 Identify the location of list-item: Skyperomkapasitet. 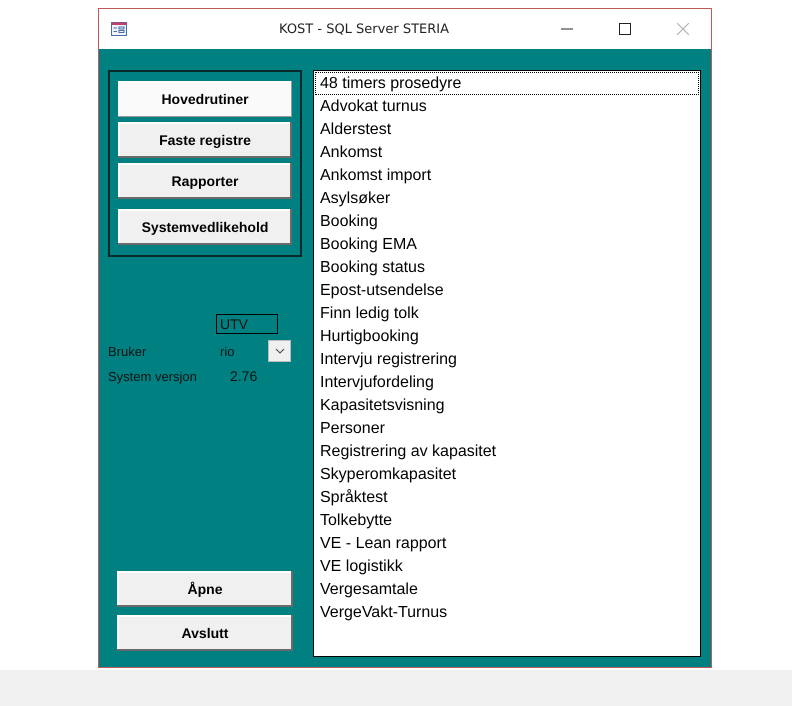
(507, 474).